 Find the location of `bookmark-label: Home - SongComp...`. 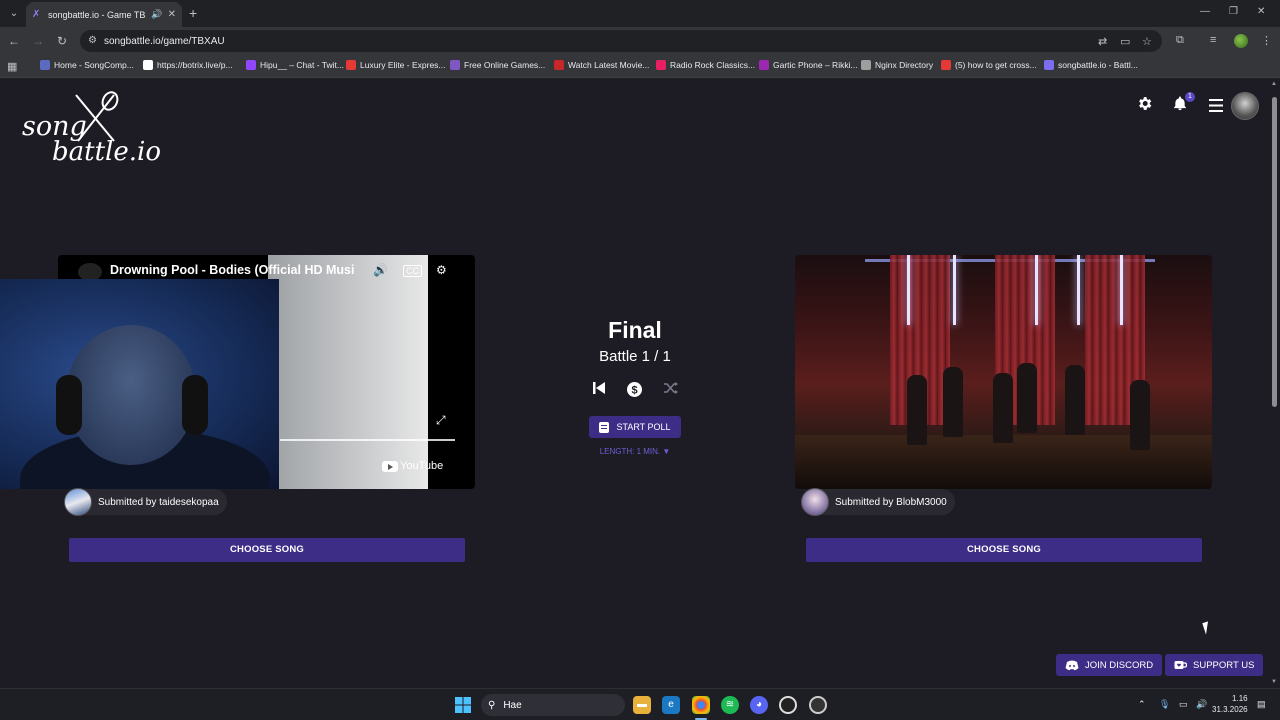

bookmark-label: Home - SongComp... is located at coordinates (94, 65).